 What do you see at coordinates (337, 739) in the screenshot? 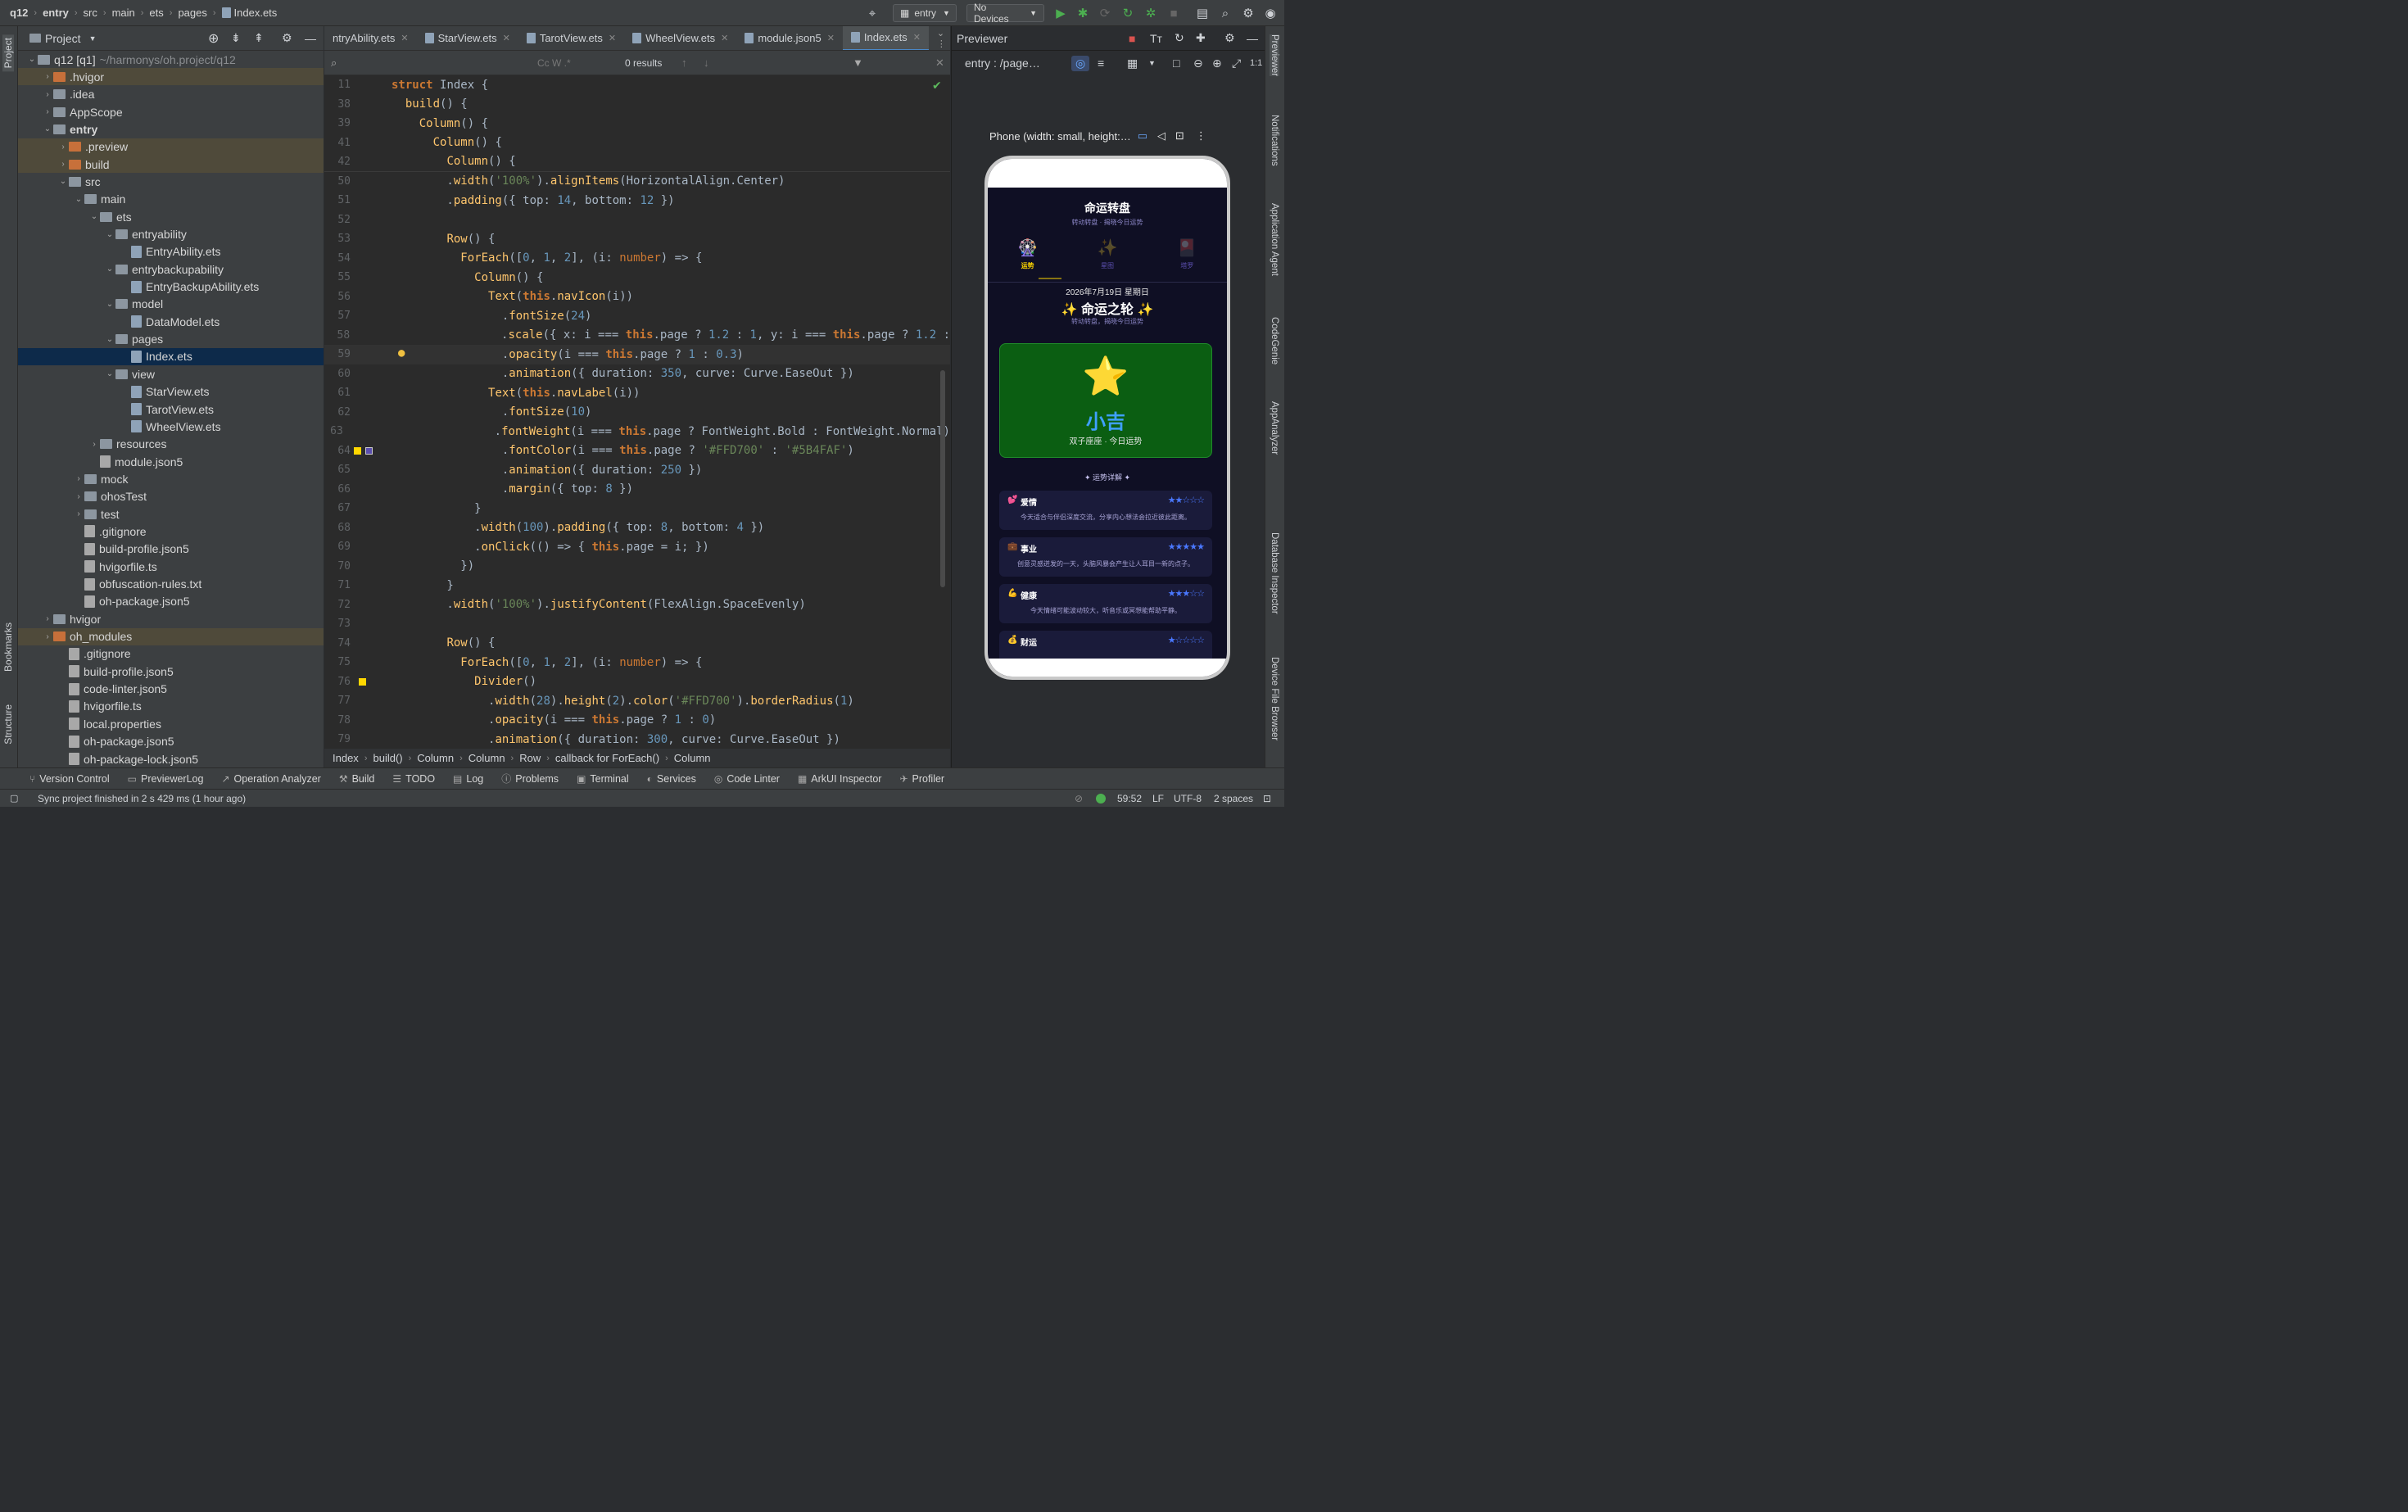
I see `line-number: 79` at bounding box center [337, 739].